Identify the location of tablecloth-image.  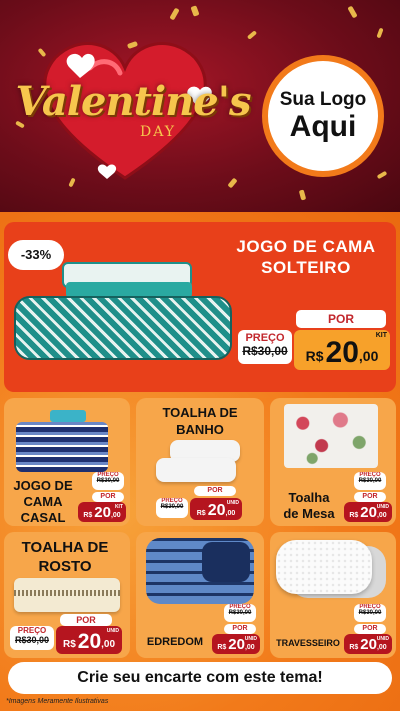
(331, 436).